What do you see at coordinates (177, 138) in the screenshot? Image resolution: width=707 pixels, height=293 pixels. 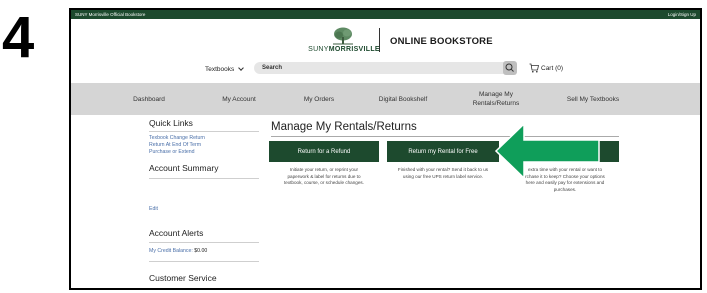 I see `sidebar-link-change-return: Texbook Change Return` at bounding box center [177, 138].